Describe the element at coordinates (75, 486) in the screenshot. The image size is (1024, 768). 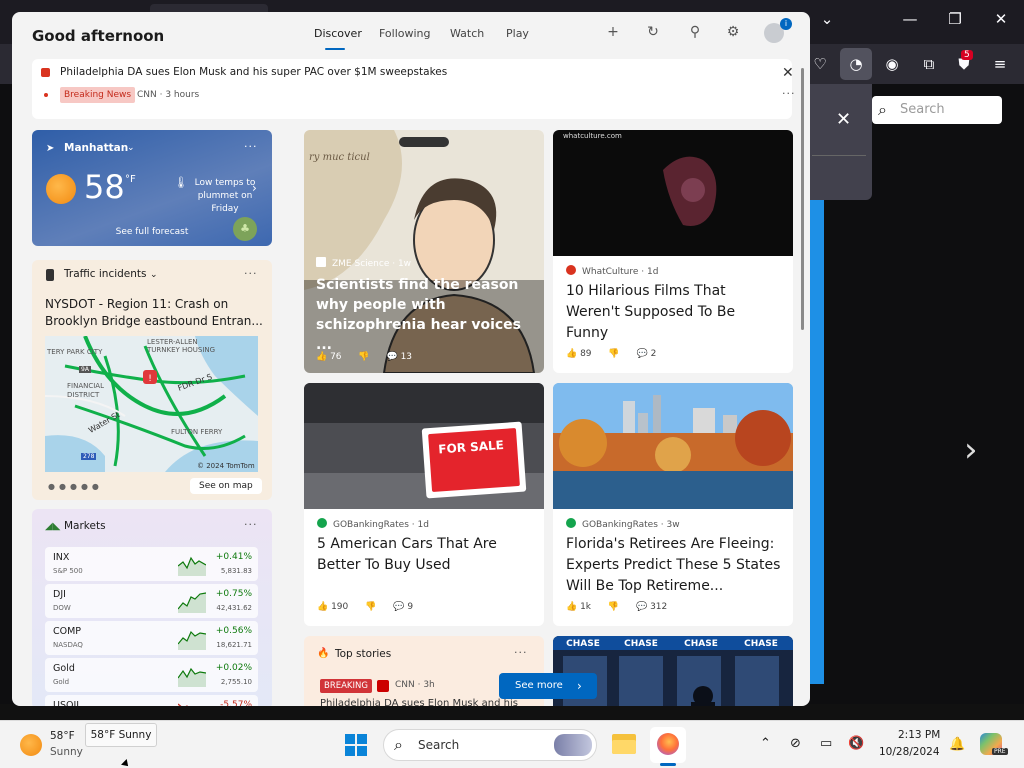
I see `carousel-dots: ●●●●●` at that location.